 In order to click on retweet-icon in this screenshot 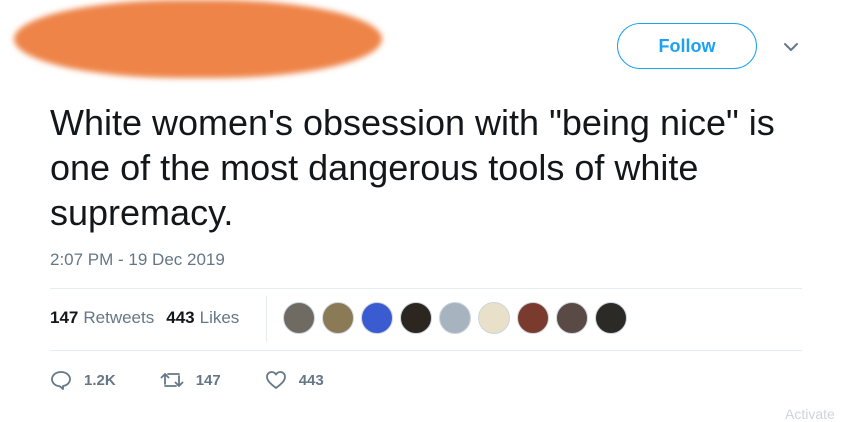, I will do `click(172, 380)`.